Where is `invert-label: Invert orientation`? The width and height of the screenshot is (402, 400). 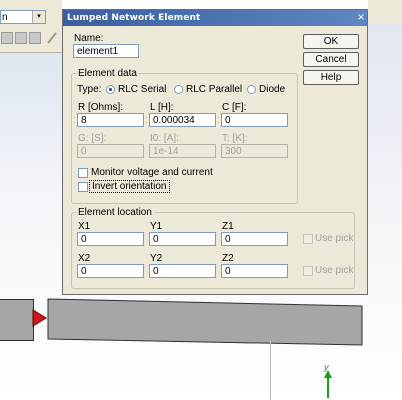 invert-label: Invert orientation is located at coordinates (129, 186).